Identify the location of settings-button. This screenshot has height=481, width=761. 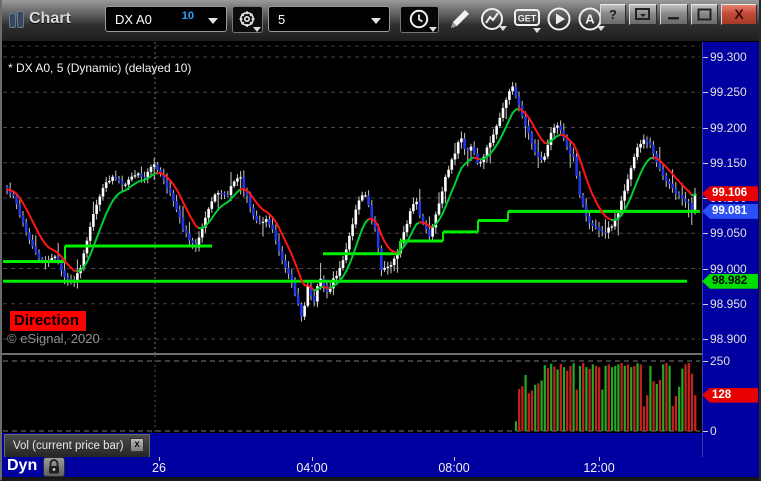
(247, 19).